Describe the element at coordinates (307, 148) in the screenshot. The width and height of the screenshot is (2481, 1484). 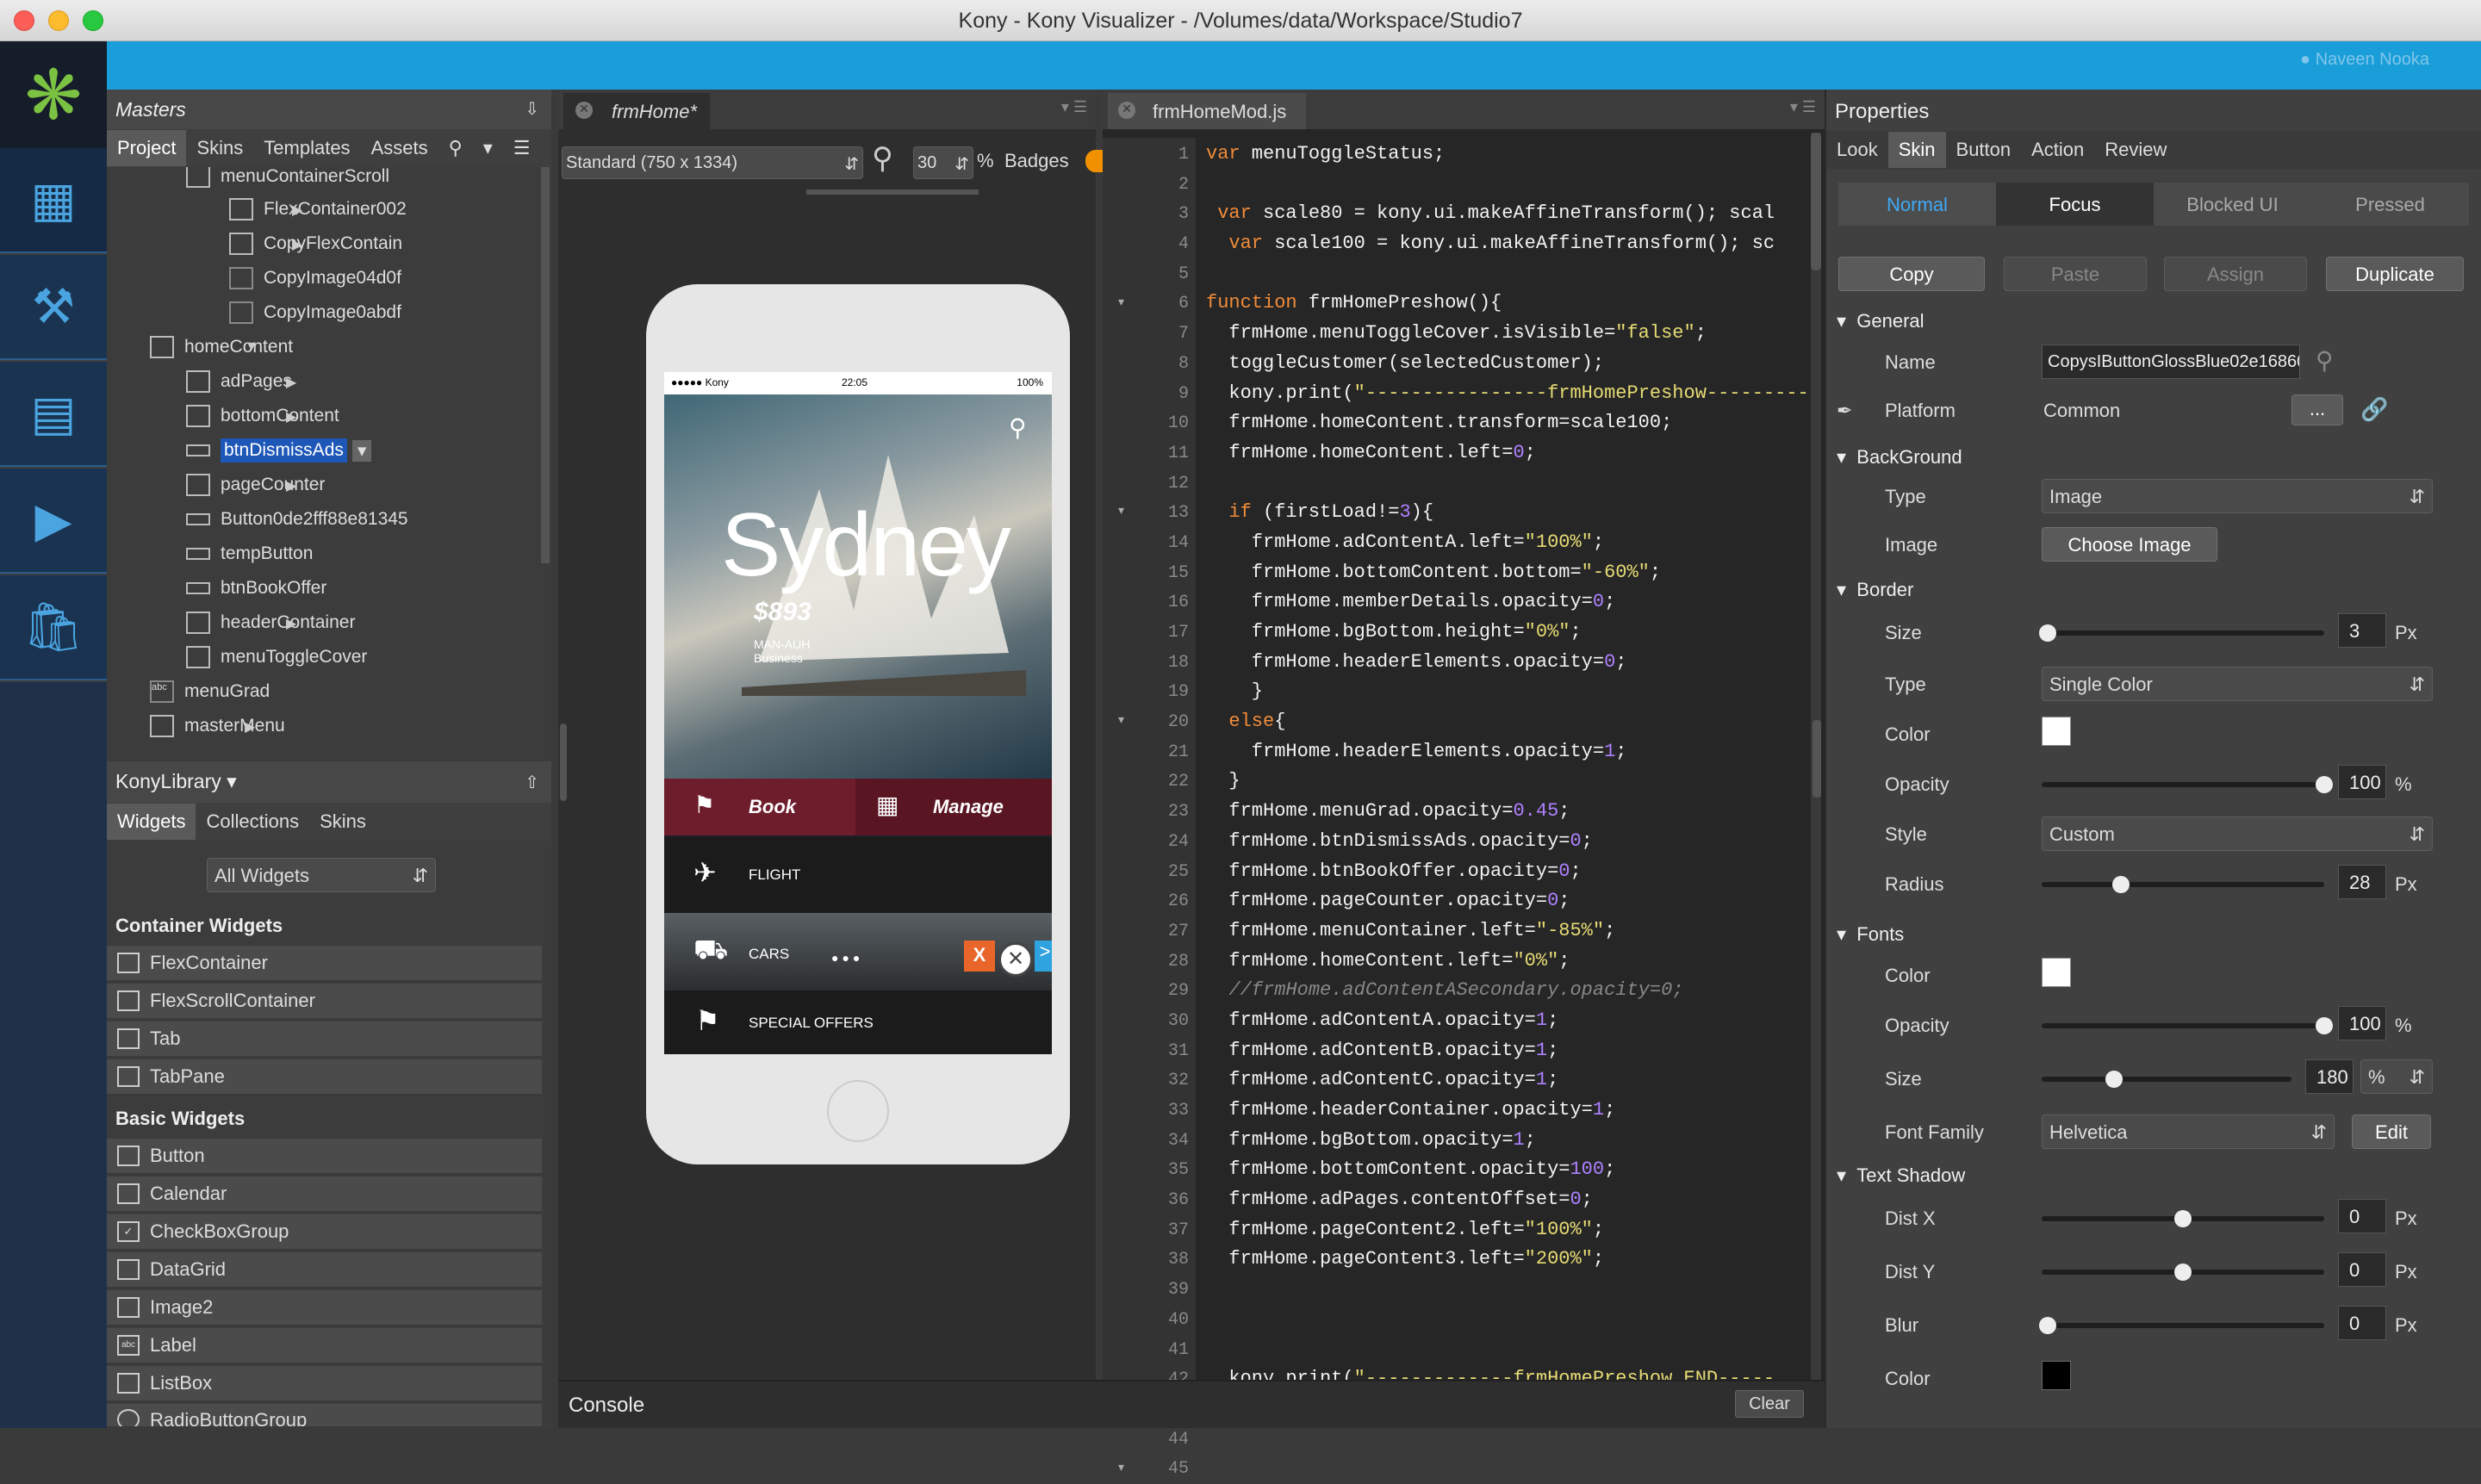
I see `tab-templates: Templates` at that location.